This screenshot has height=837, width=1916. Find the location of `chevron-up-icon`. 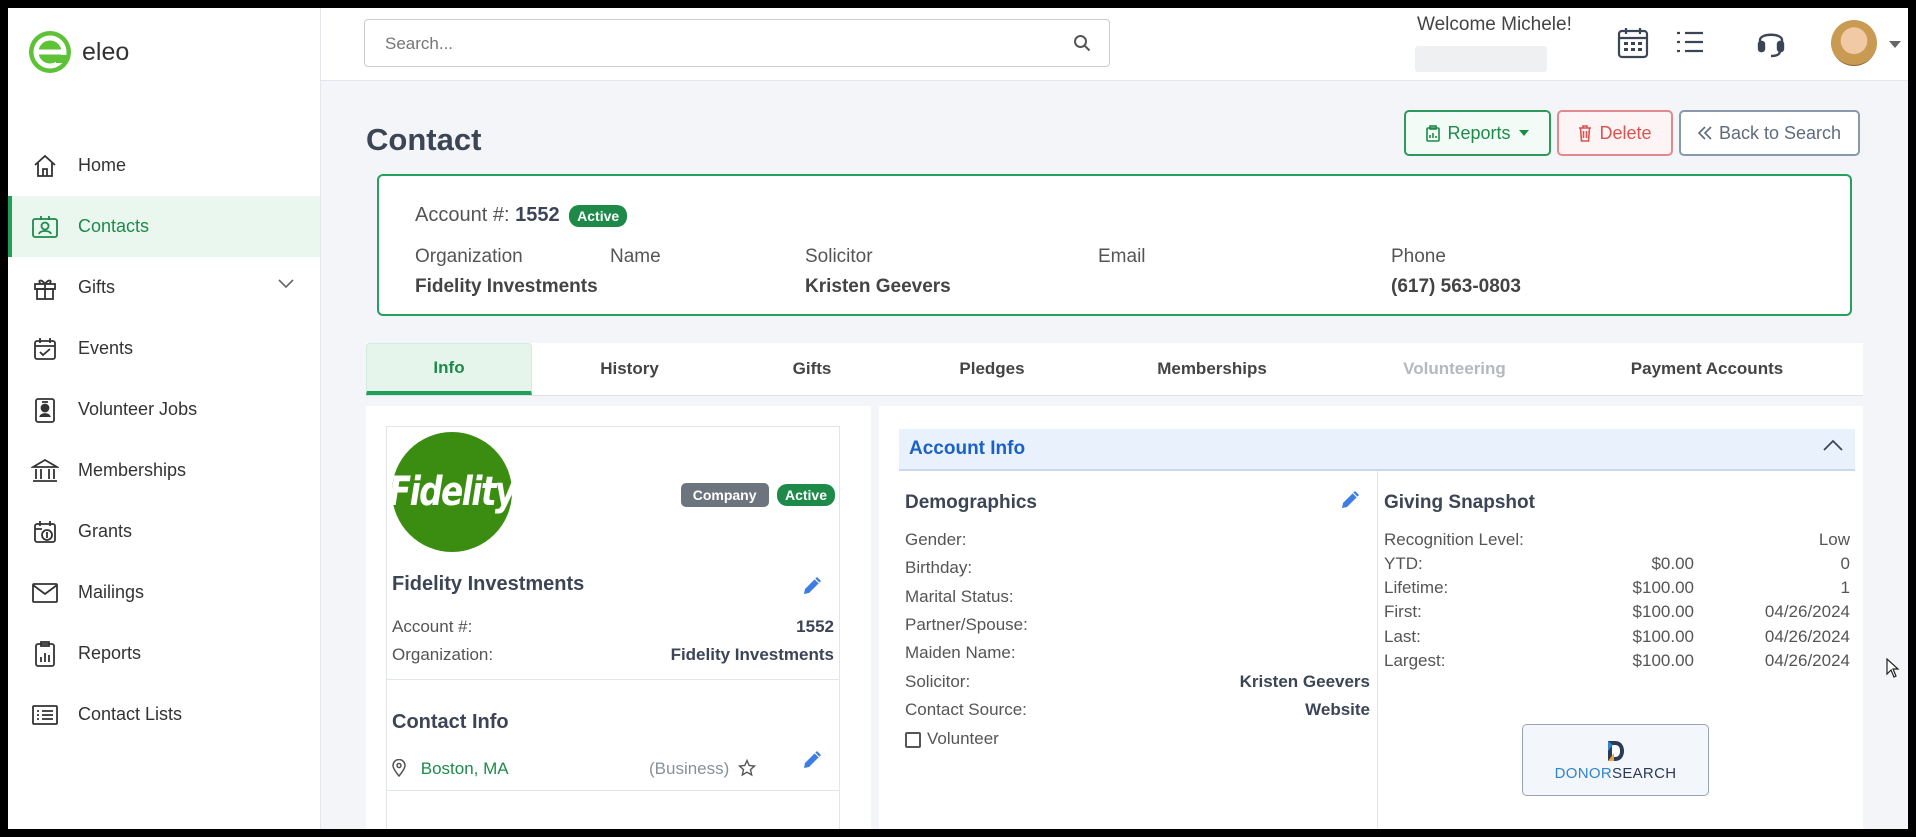

chevron-up-icon is located at coordinates (1833, 445).